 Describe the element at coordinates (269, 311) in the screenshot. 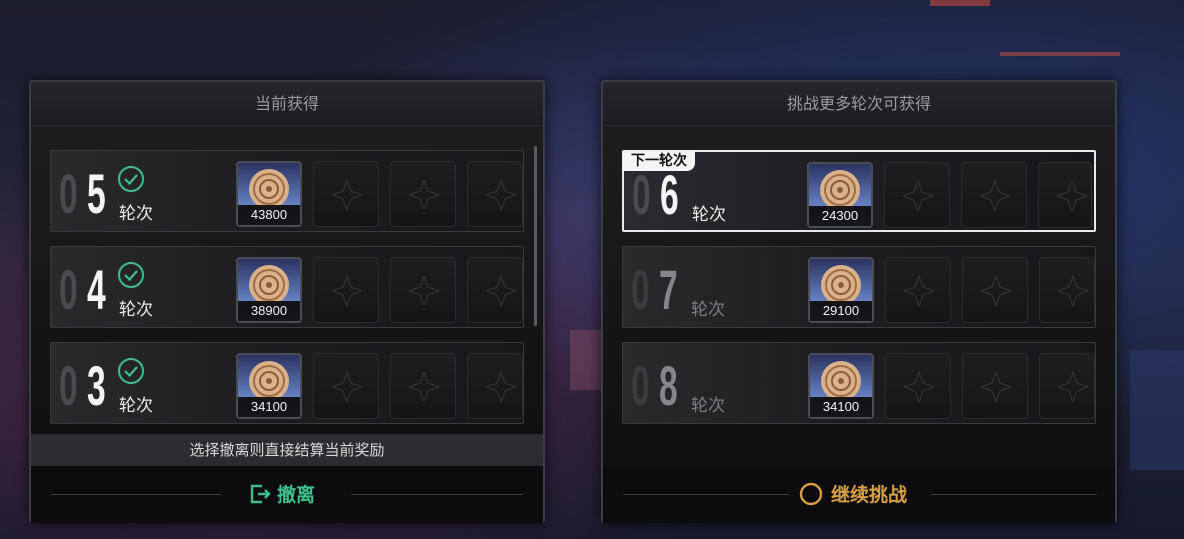

I see `reward-amount: 38900` at that location.